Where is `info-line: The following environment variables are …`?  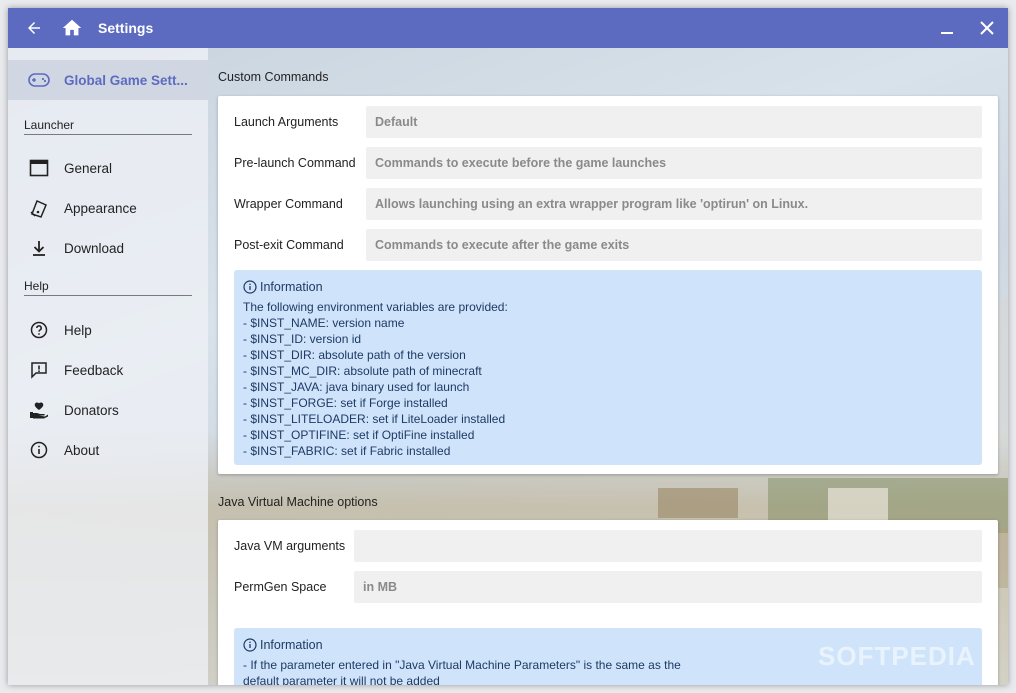 info-line: The following environment variables are … is located at coordinates (375, 307).